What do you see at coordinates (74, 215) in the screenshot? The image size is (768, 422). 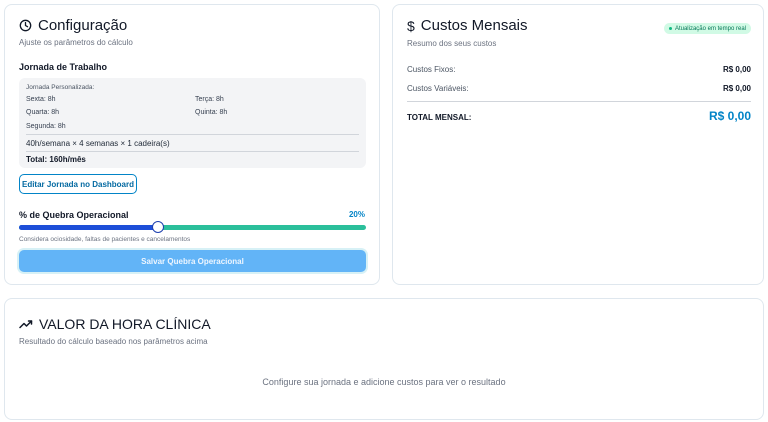 I see `quebra-label: % de Quebra Operacional` at bounding box center [74, 215].